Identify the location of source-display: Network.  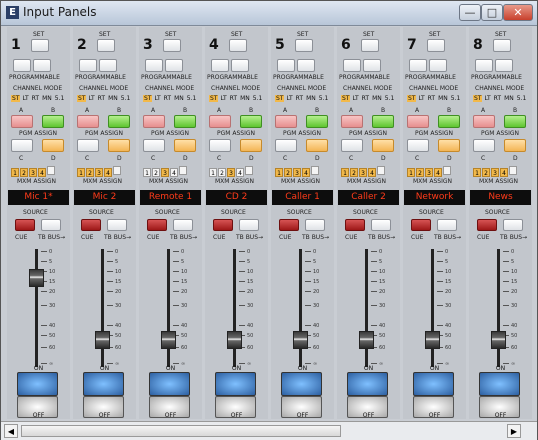
(434, 197).